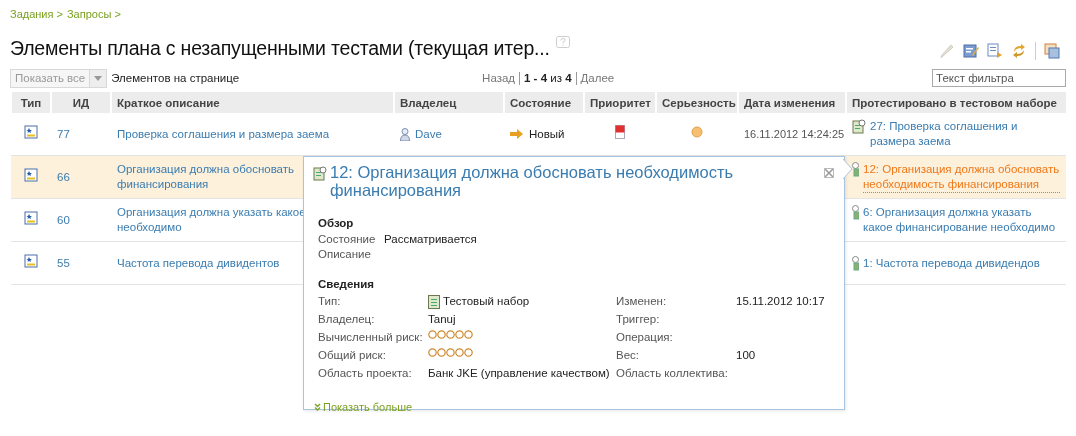  I want to click on previous-link: Назад, so click(499, 78).